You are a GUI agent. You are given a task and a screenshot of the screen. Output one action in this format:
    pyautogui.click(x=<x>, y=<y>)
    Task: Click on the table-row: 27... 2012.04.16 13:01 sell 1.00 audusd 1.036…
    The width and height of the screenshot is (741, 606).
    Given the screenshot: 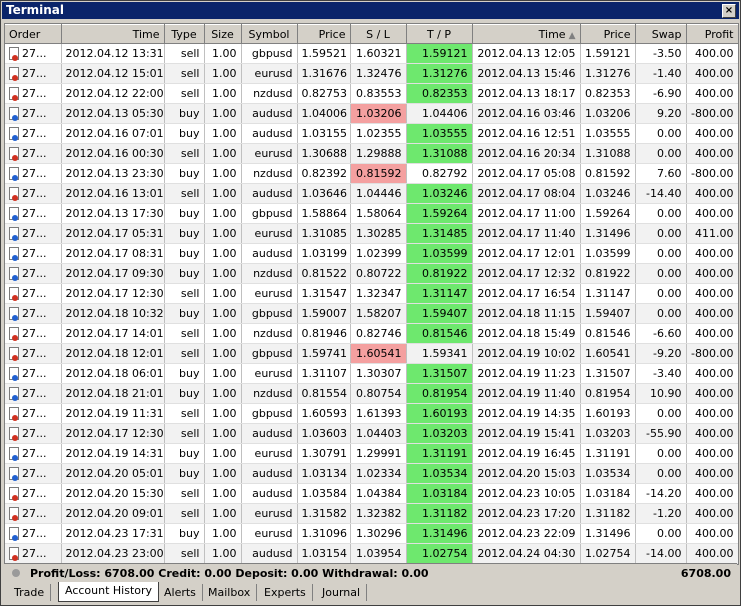 What is the action you would take?
    pyautogui.click(x=371, y=193)
    